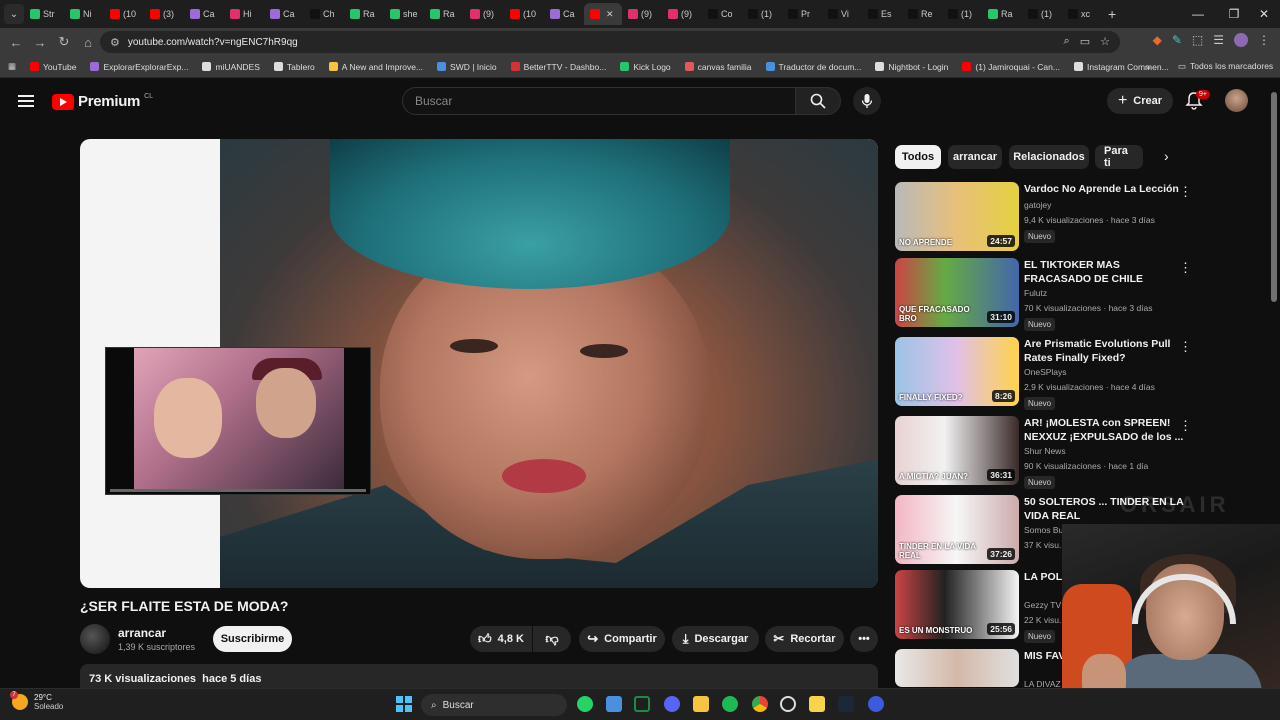  I want to click on recommendation-channel: Fulutz, so click(1035, 293).